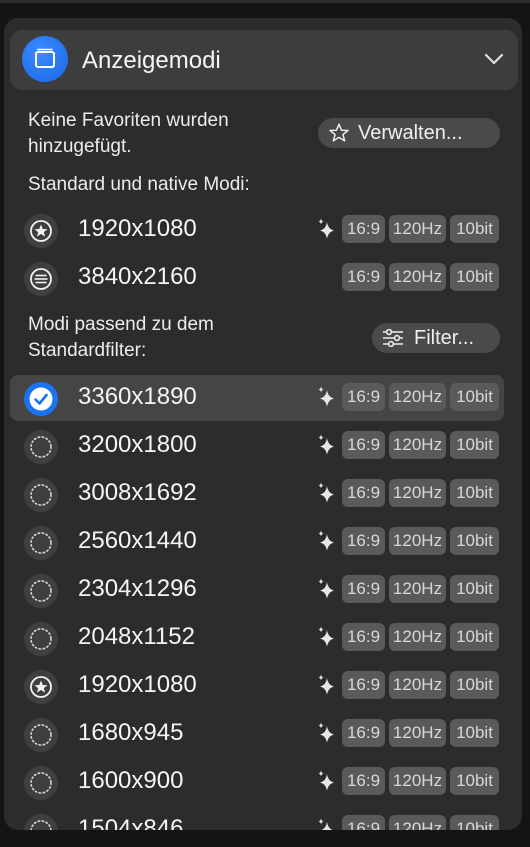 This screenshot has width=530, height=847. What do you see at coordinates (137, 588) in the screenshot?
I see `resolution-label: 2304x1296` at bounding box center [137, 588].